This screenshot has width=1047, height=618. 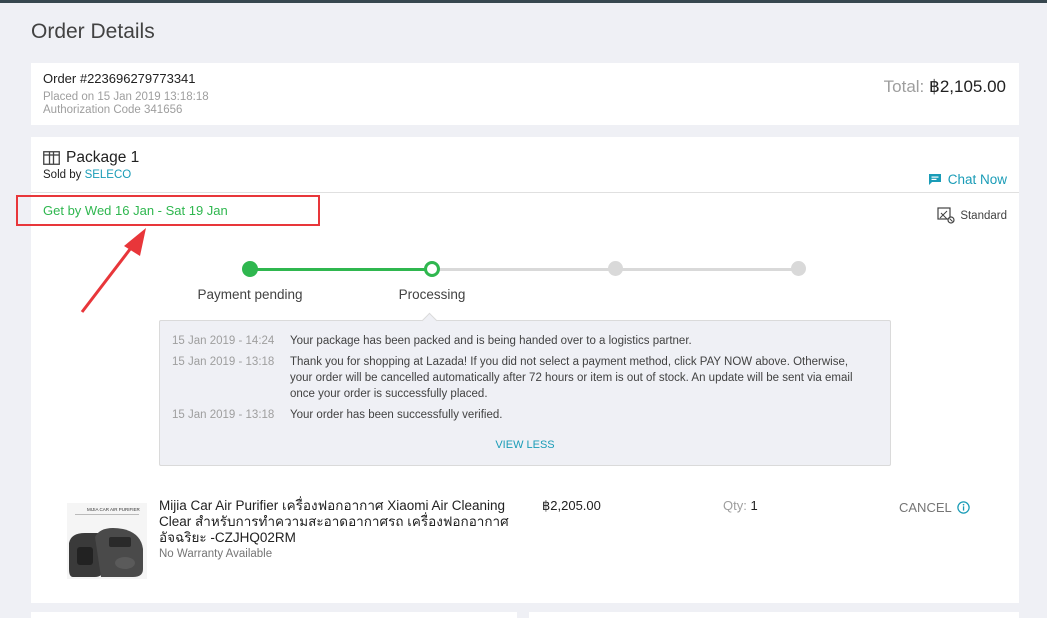 I want to click on log-time: 15 Jan 2019 - 14:24, so click(x=223, y=341).